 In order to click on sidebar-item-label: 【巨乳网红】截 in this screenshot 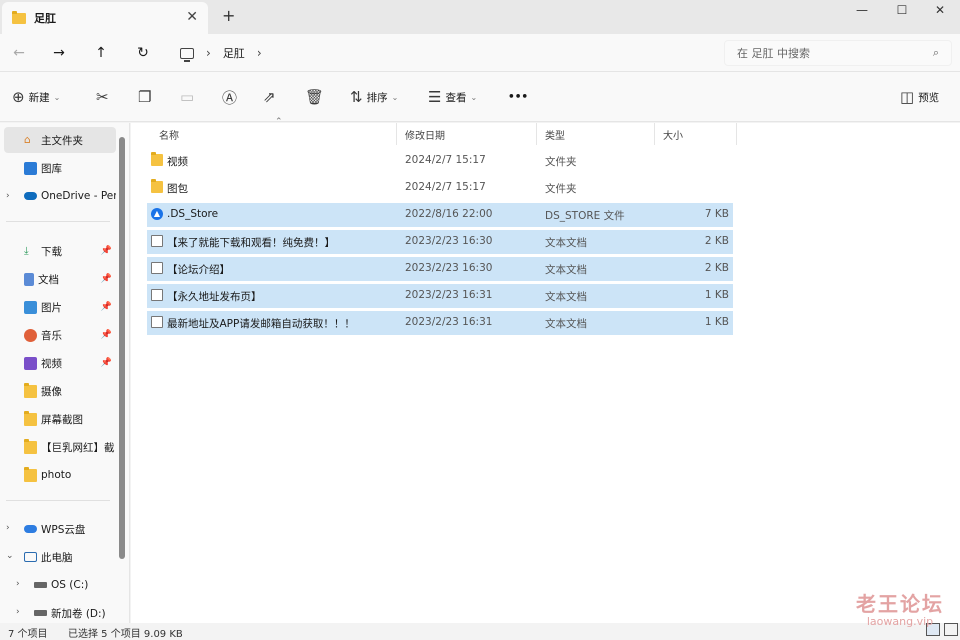, I will do `click(78, 447)`.